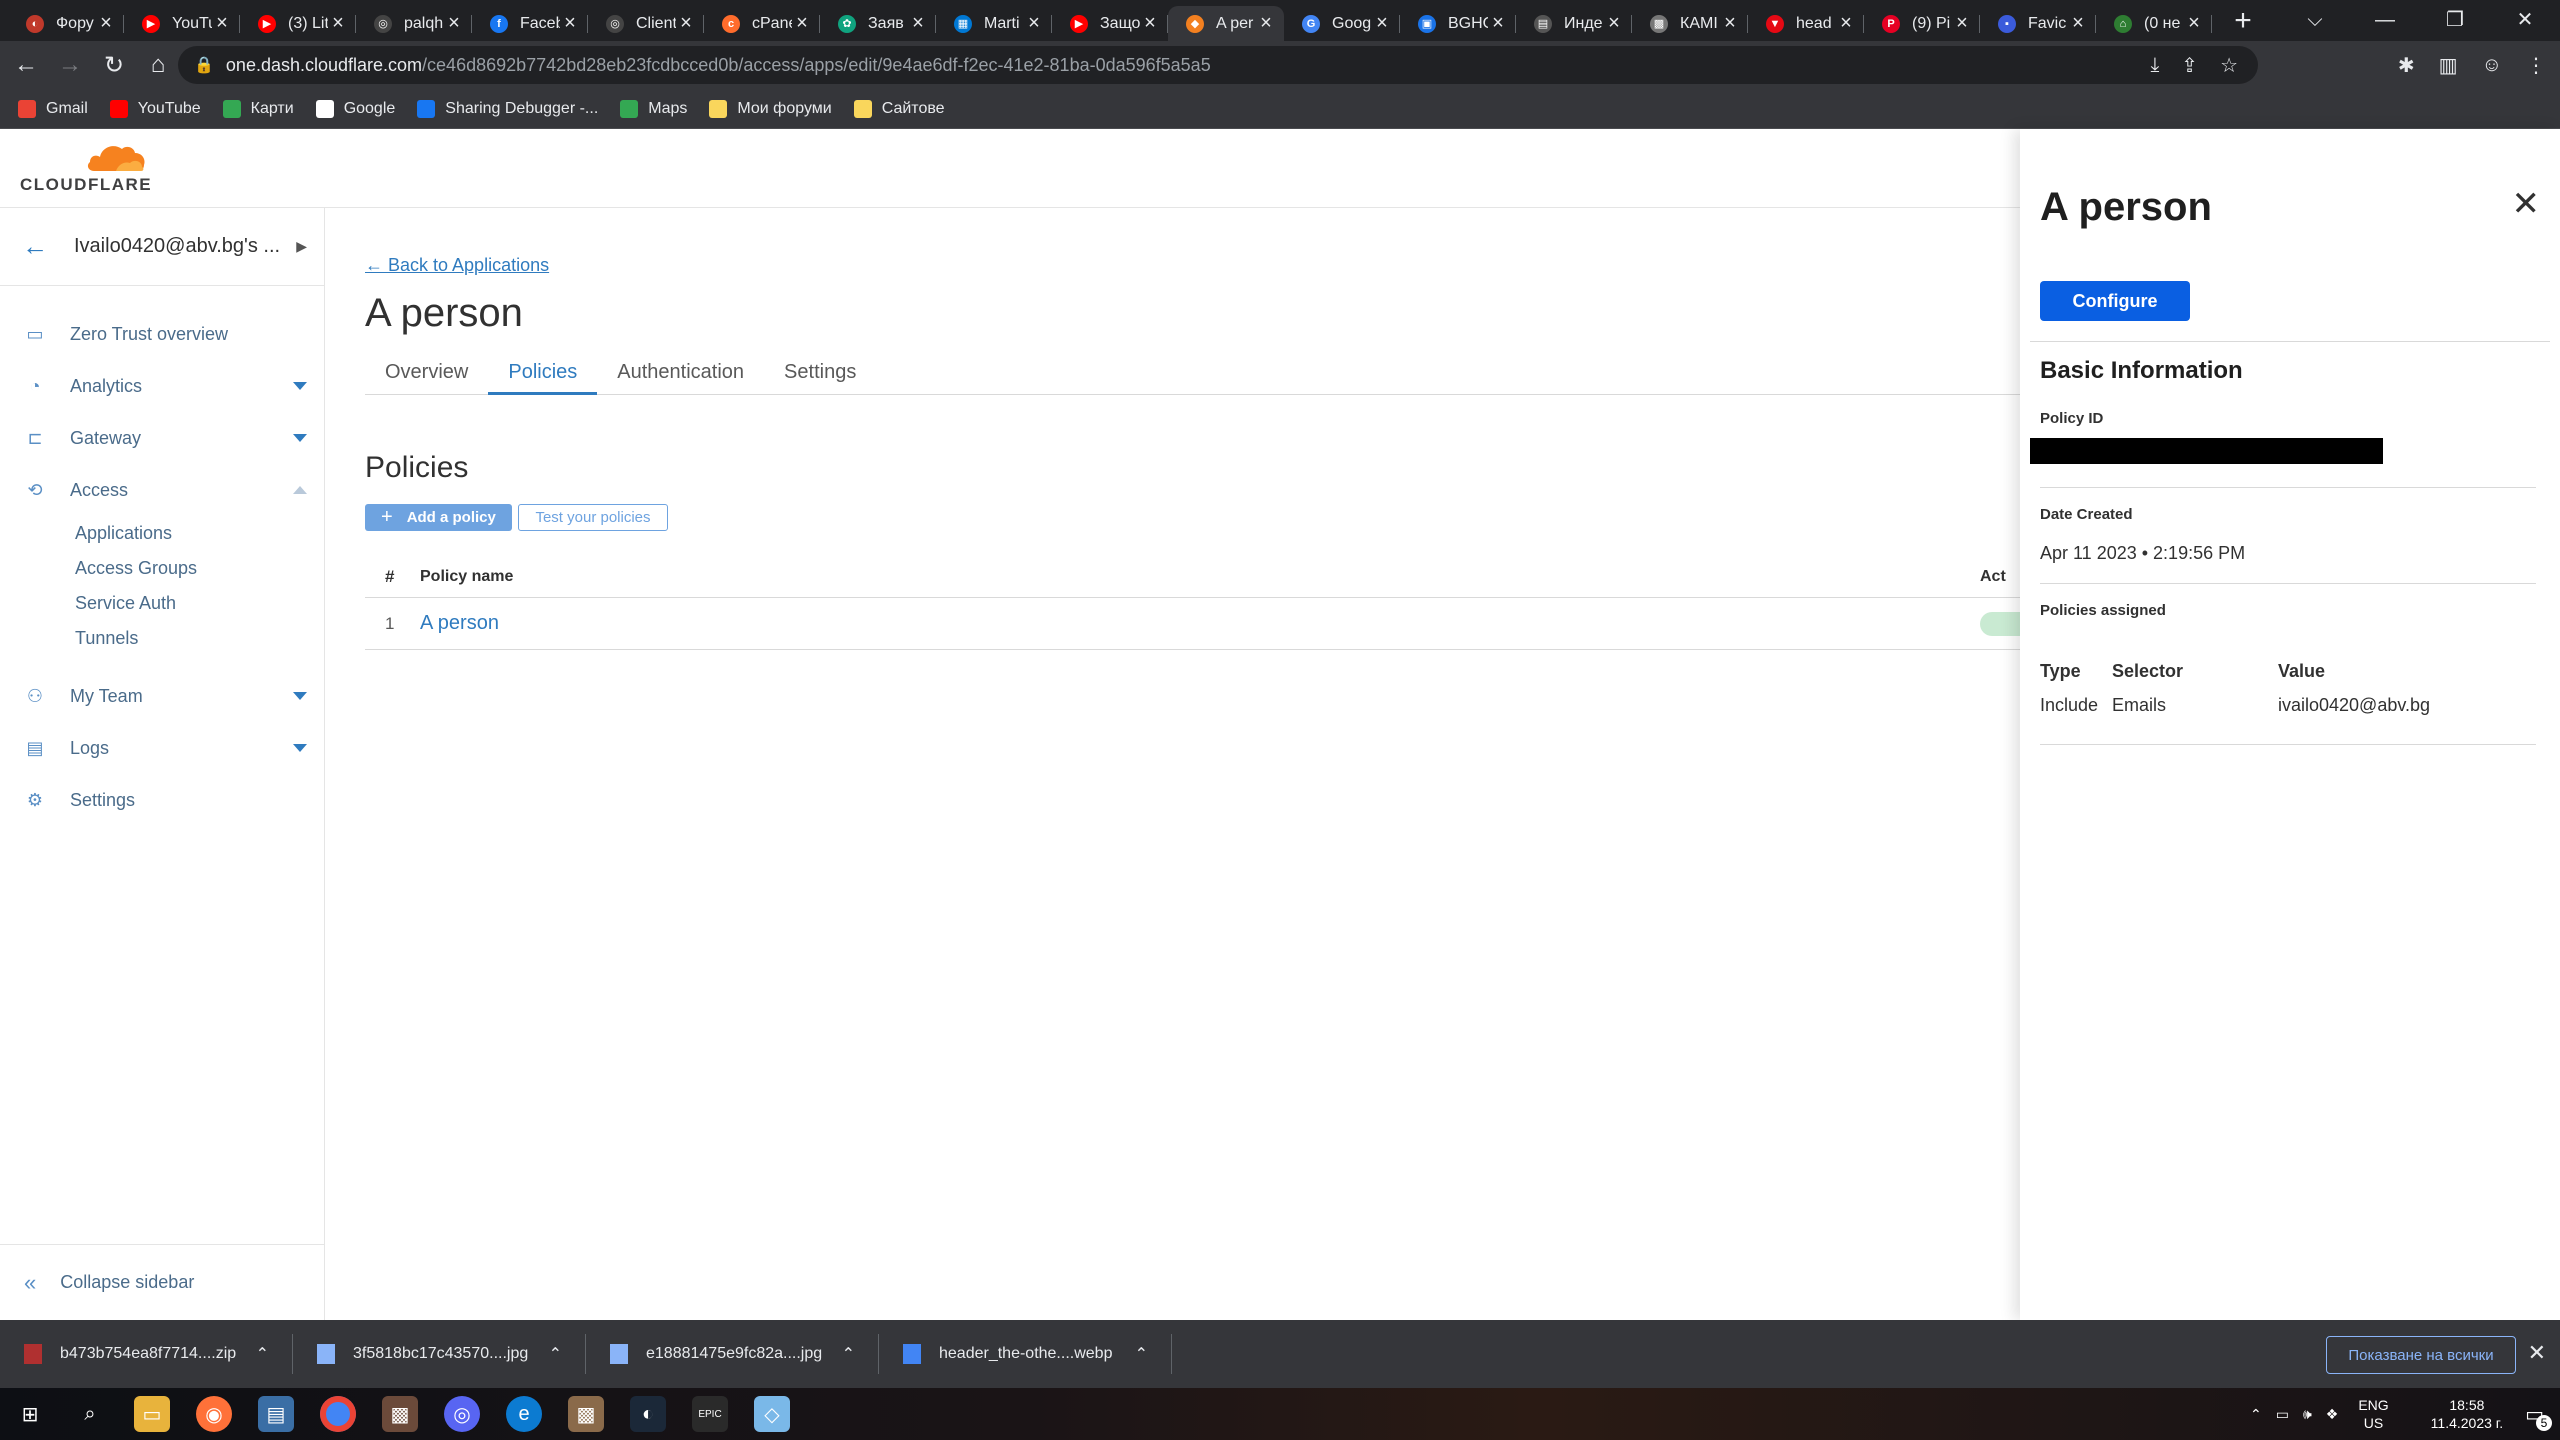  Describe the element at coordinates (146, 1354) in the screenshot. I see `download-item: b473b754ea8f7714....zip ⌃` at that location.